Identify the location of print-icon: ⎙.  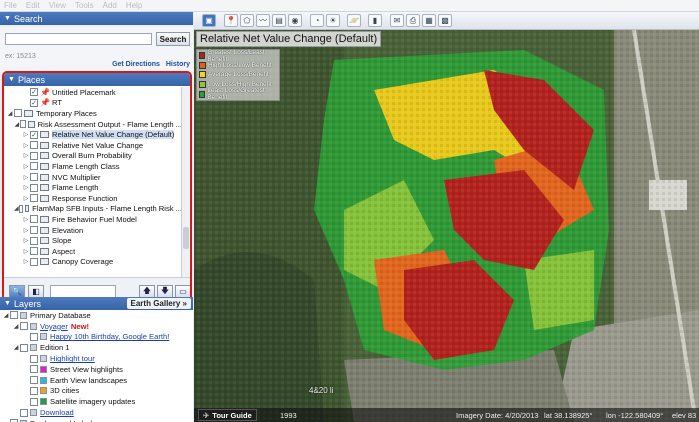
(413, 20).